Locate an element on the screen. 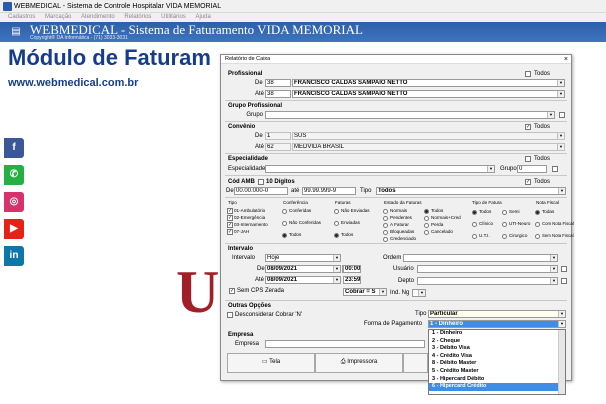 The image size is (606, 404). estado-cancelado-radio is located at coordinates (426, 232).